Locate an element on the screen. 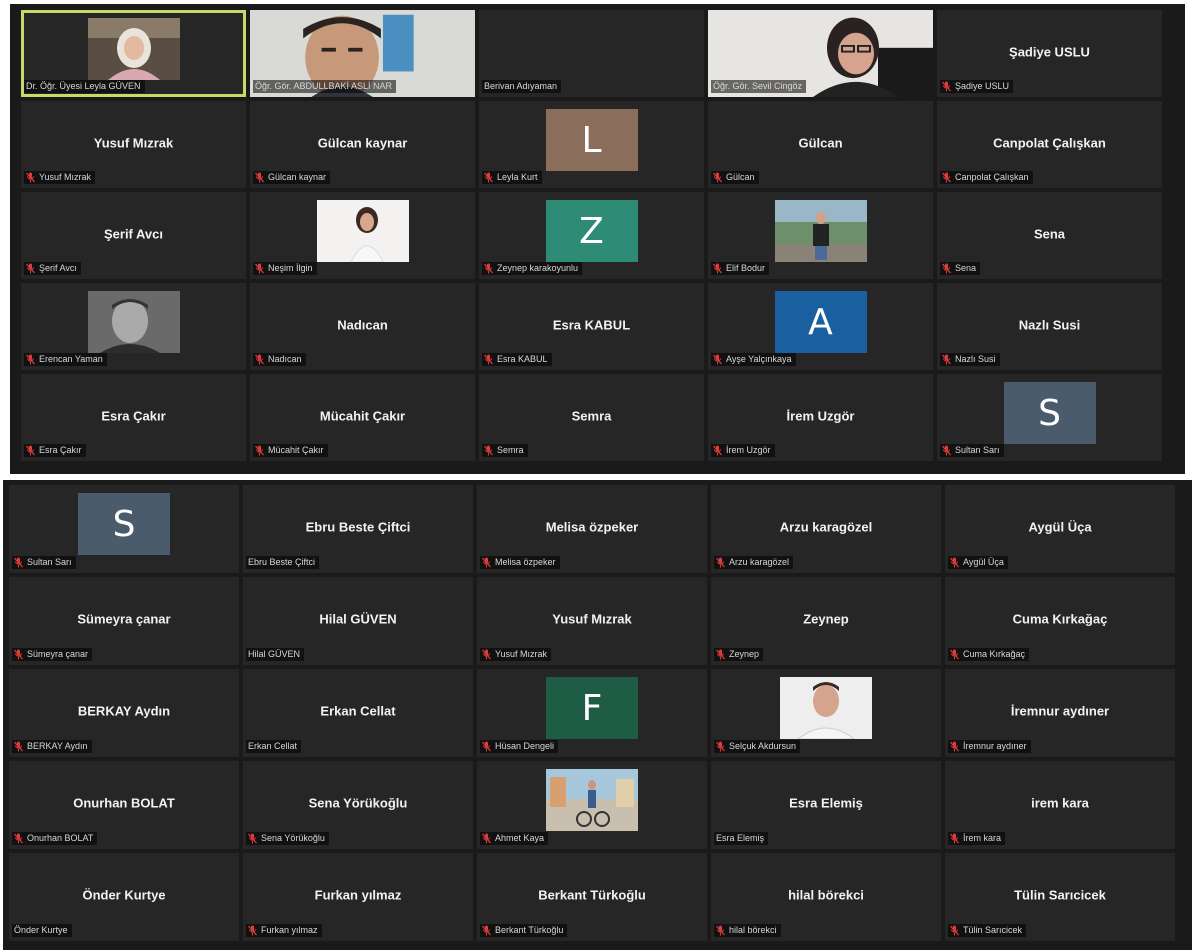  participant-tile: BERKAY Aydın BERKAY Aydın is located at coordinates (124, 713).